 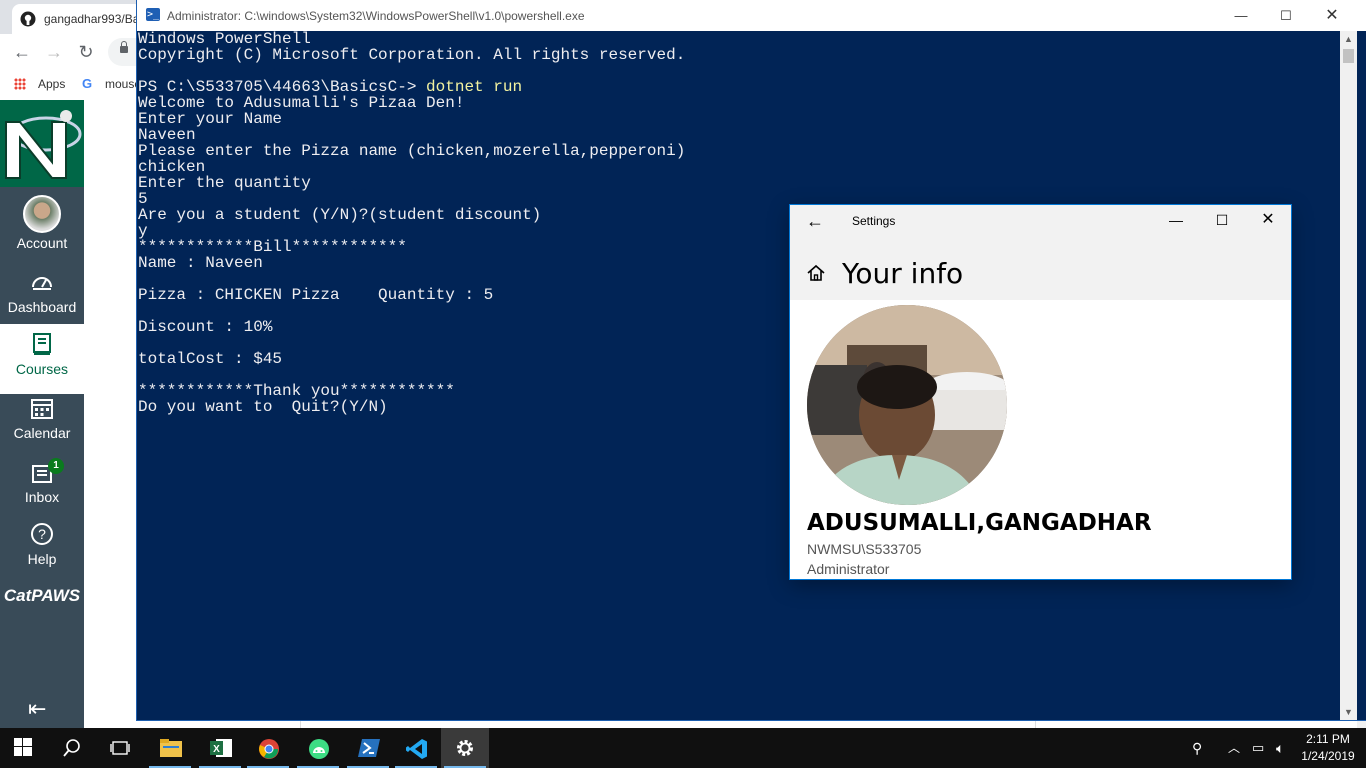 I want to click on nw-logo-icon, so click(x=42, y=143).